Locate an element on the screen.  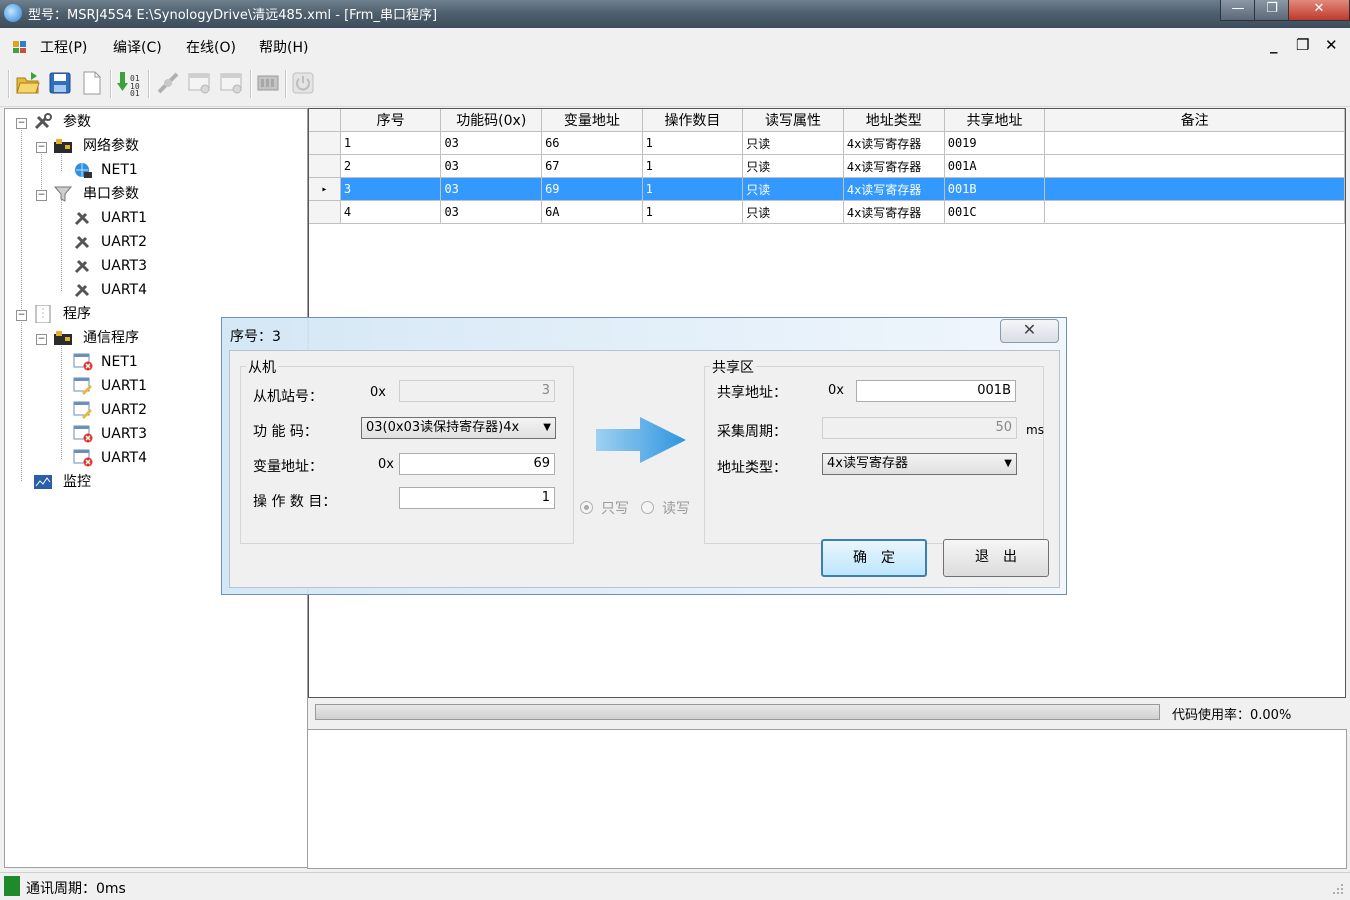
table-cell: 0019 is located at coordinates (995, 143).